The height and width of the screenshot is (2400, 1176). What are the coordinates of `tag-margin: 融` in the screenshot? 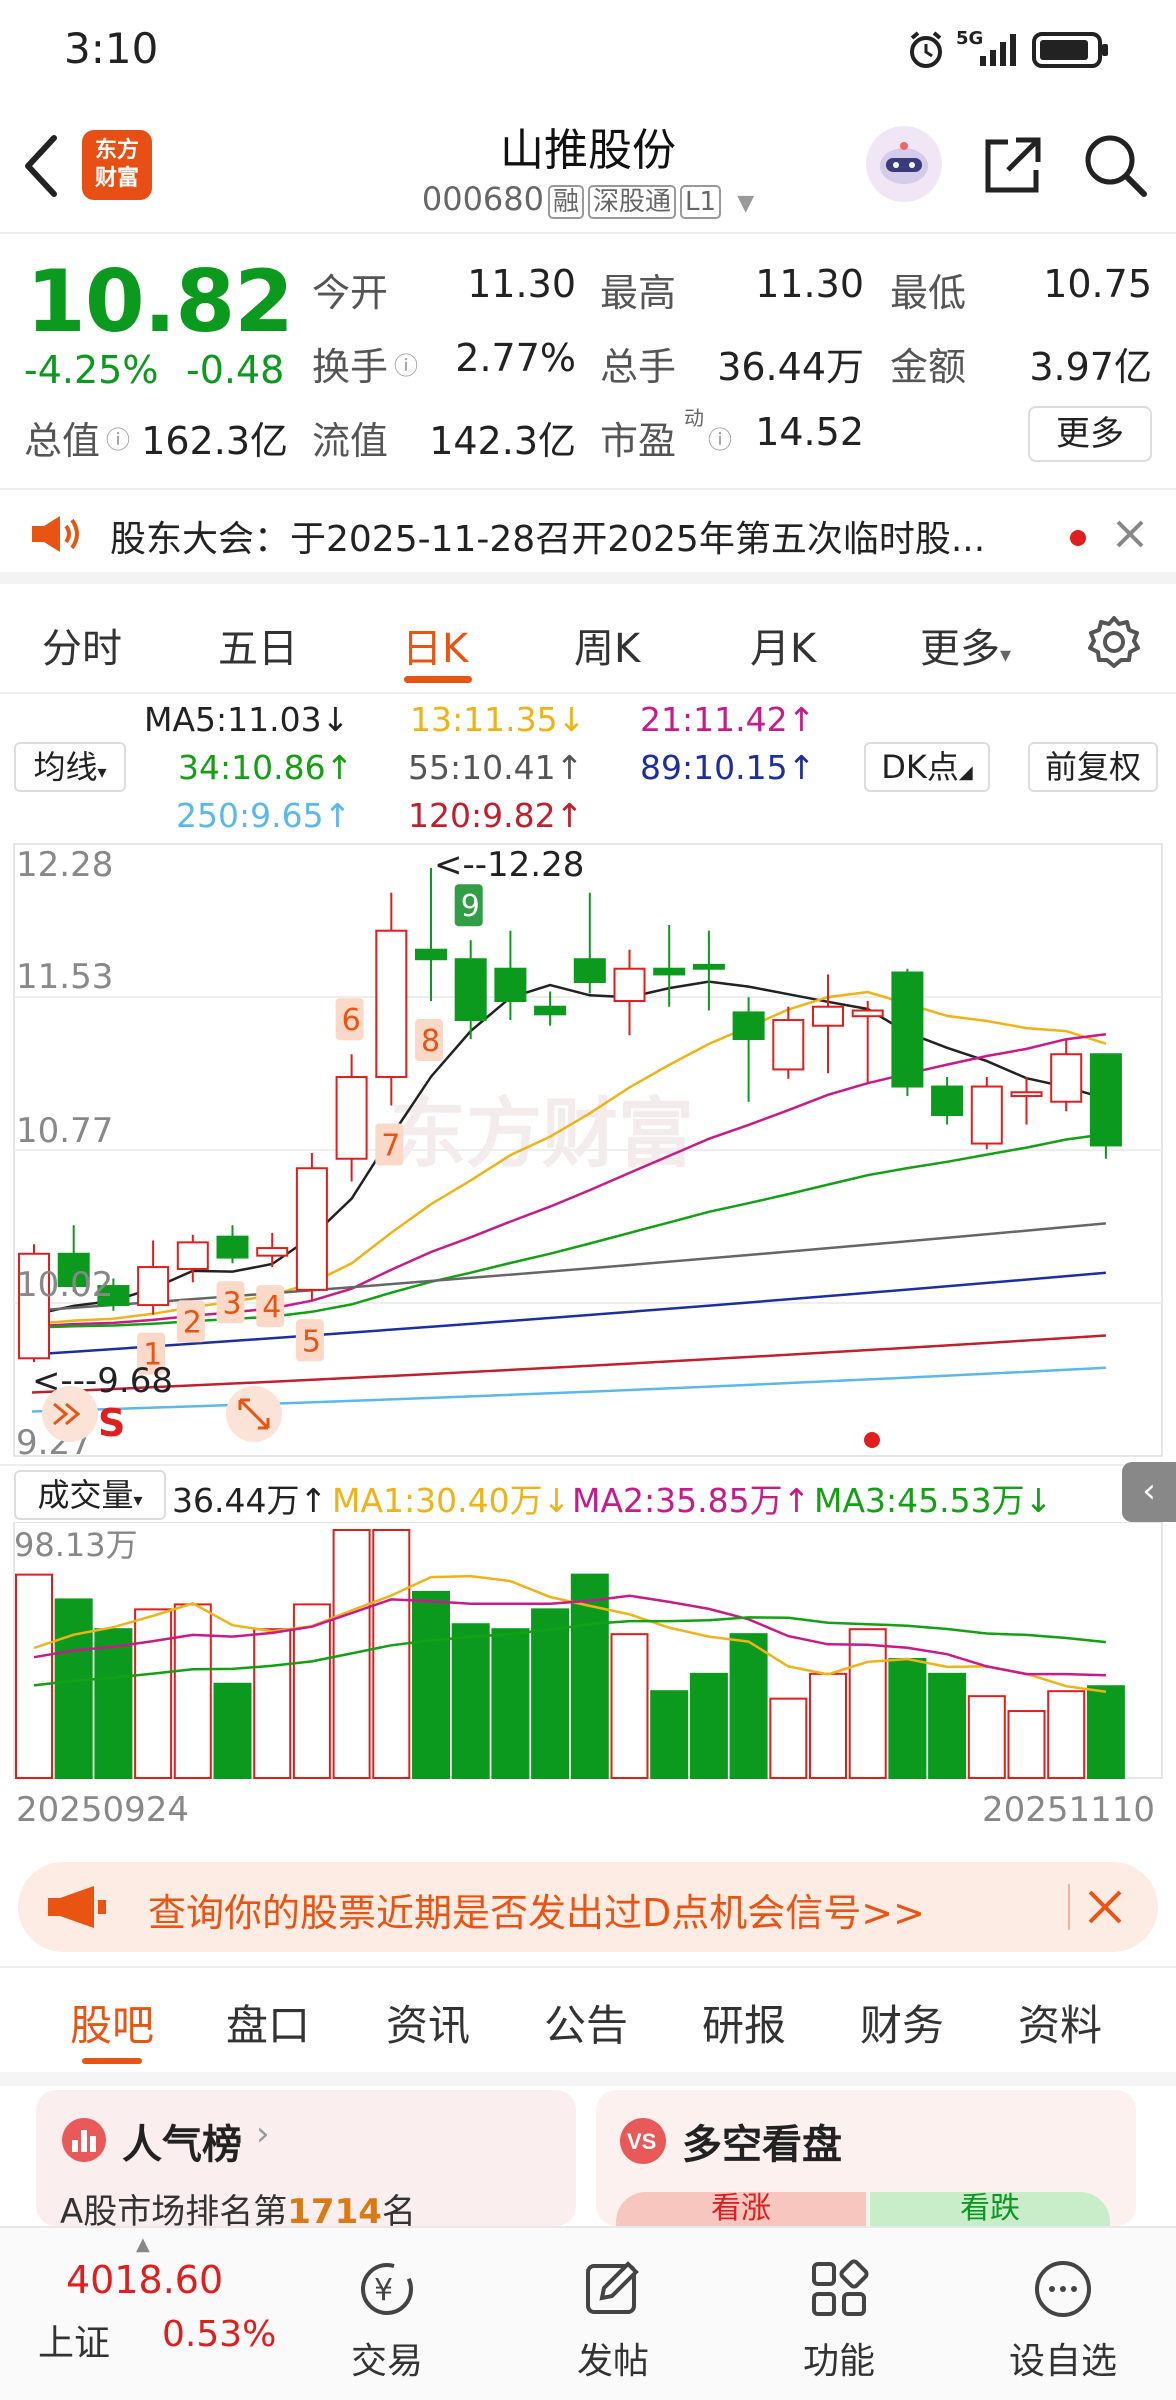 It's located at (566, 202).